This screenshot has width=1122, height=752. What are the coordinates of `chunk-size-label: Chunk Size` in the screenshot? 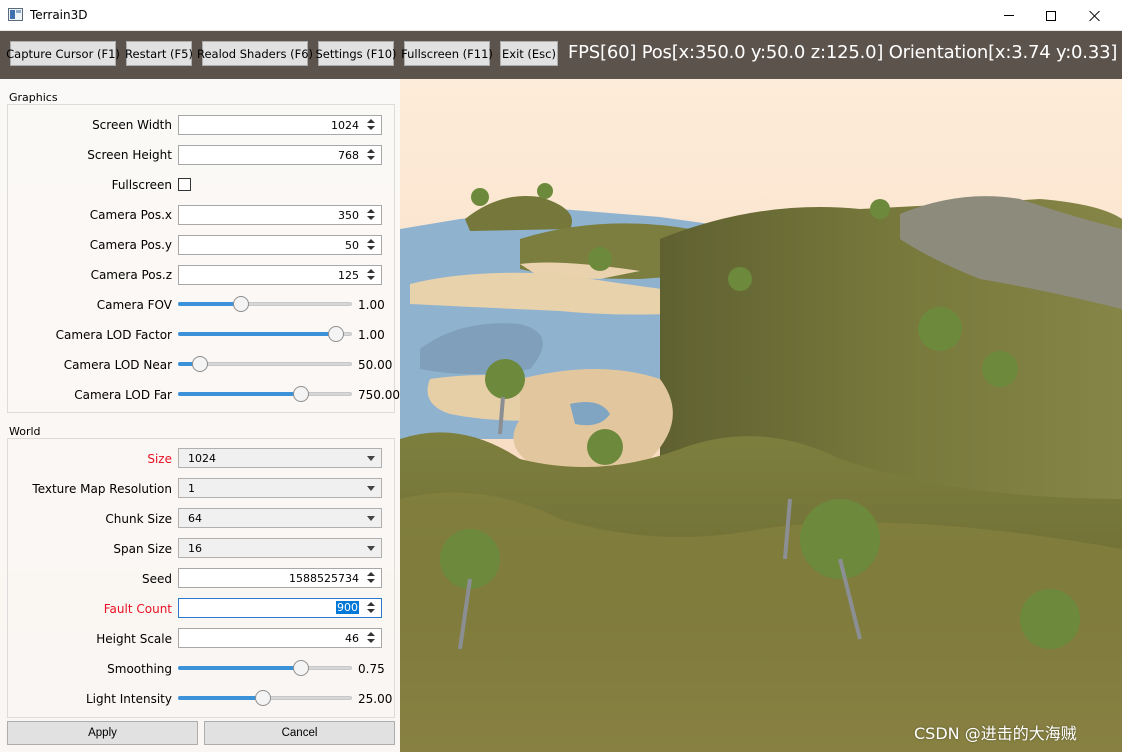 It's located at (138, 519).